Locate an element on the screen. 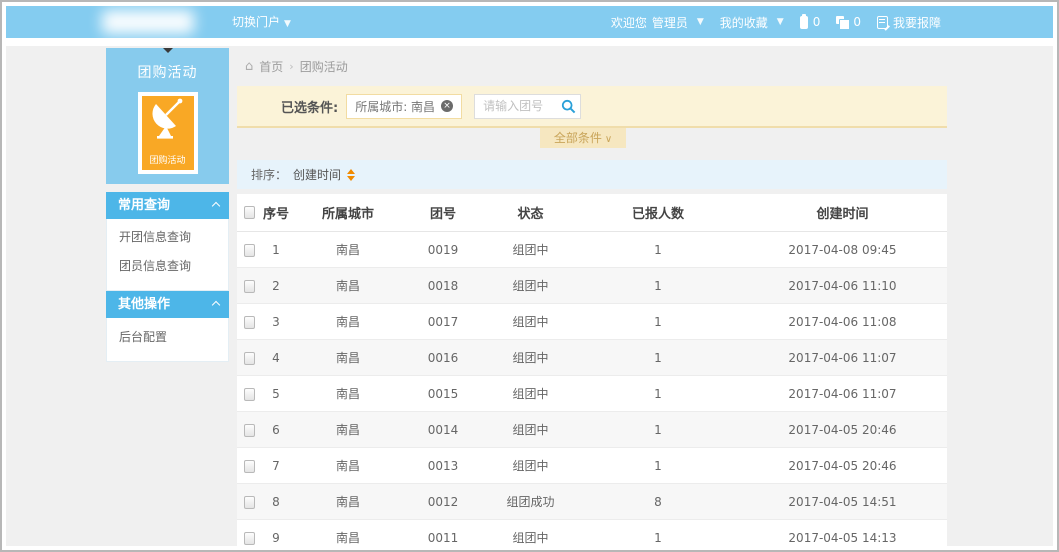 Image resolution: width=1059 pixels, height=552 pixels. cell-serial: 5 is located at coordinates (276, 393).